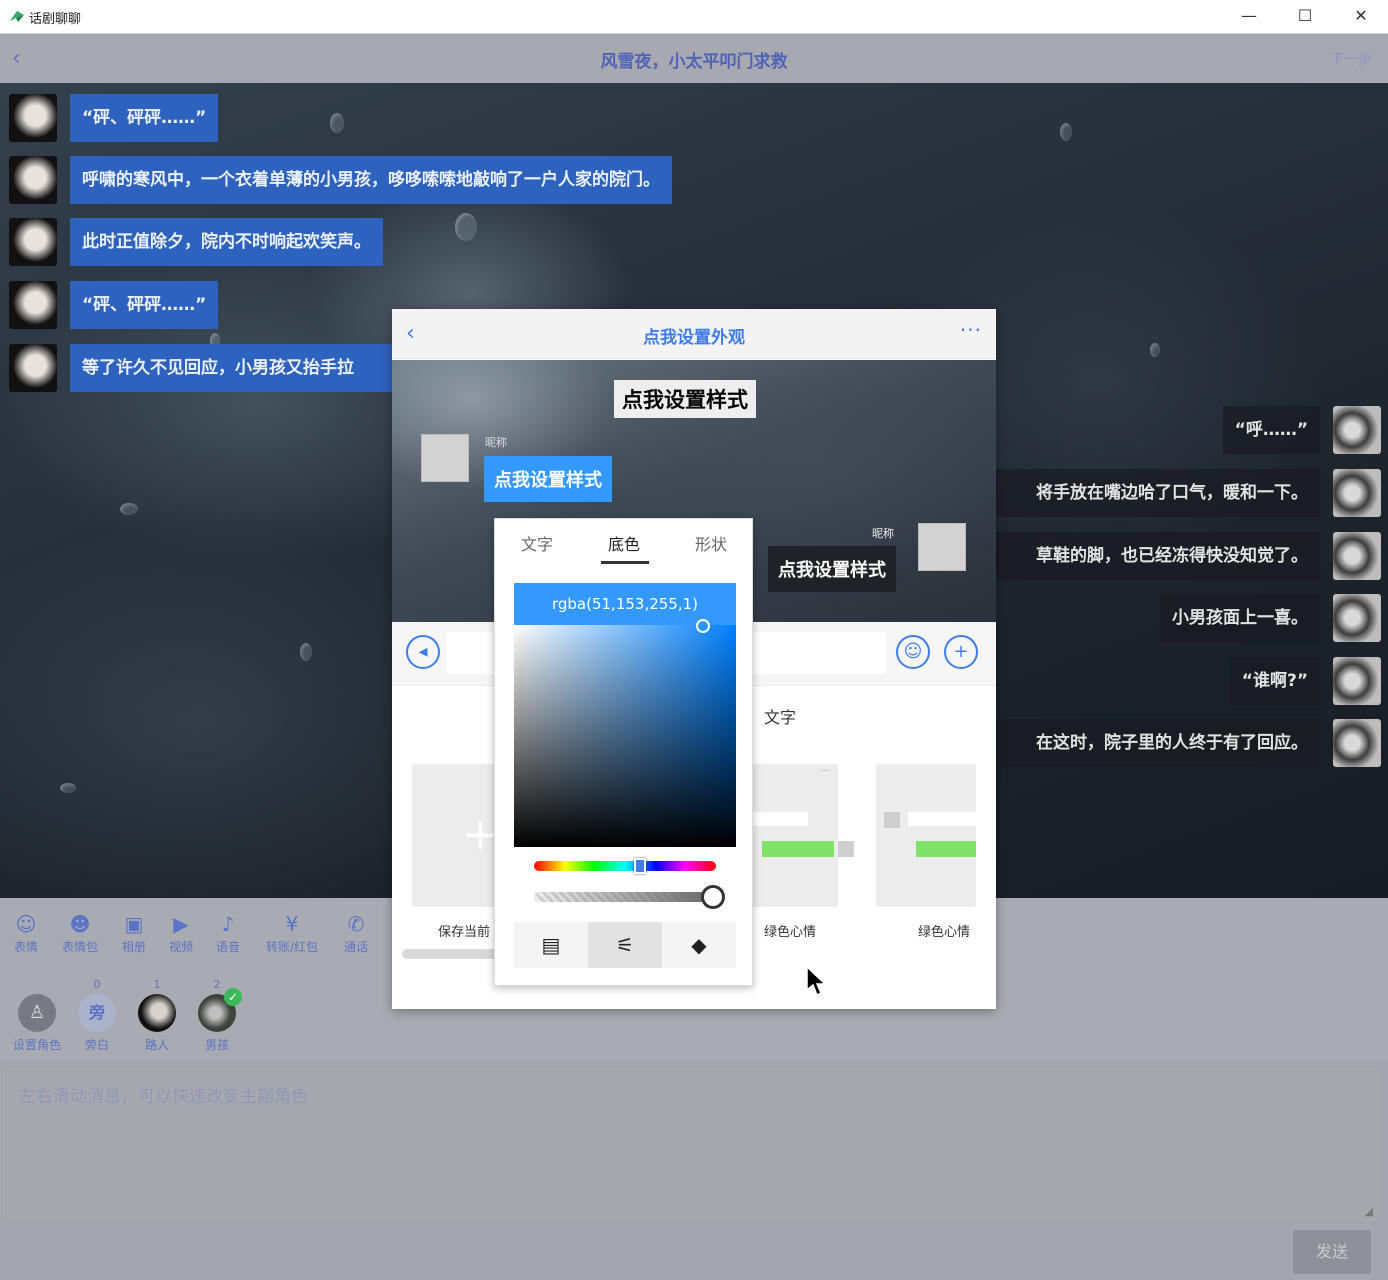 The image size is (1388, 1280). What do you see at coordinates (926, 835) in the screenshot?
I see `style-card` at bounding box center [926, 835].